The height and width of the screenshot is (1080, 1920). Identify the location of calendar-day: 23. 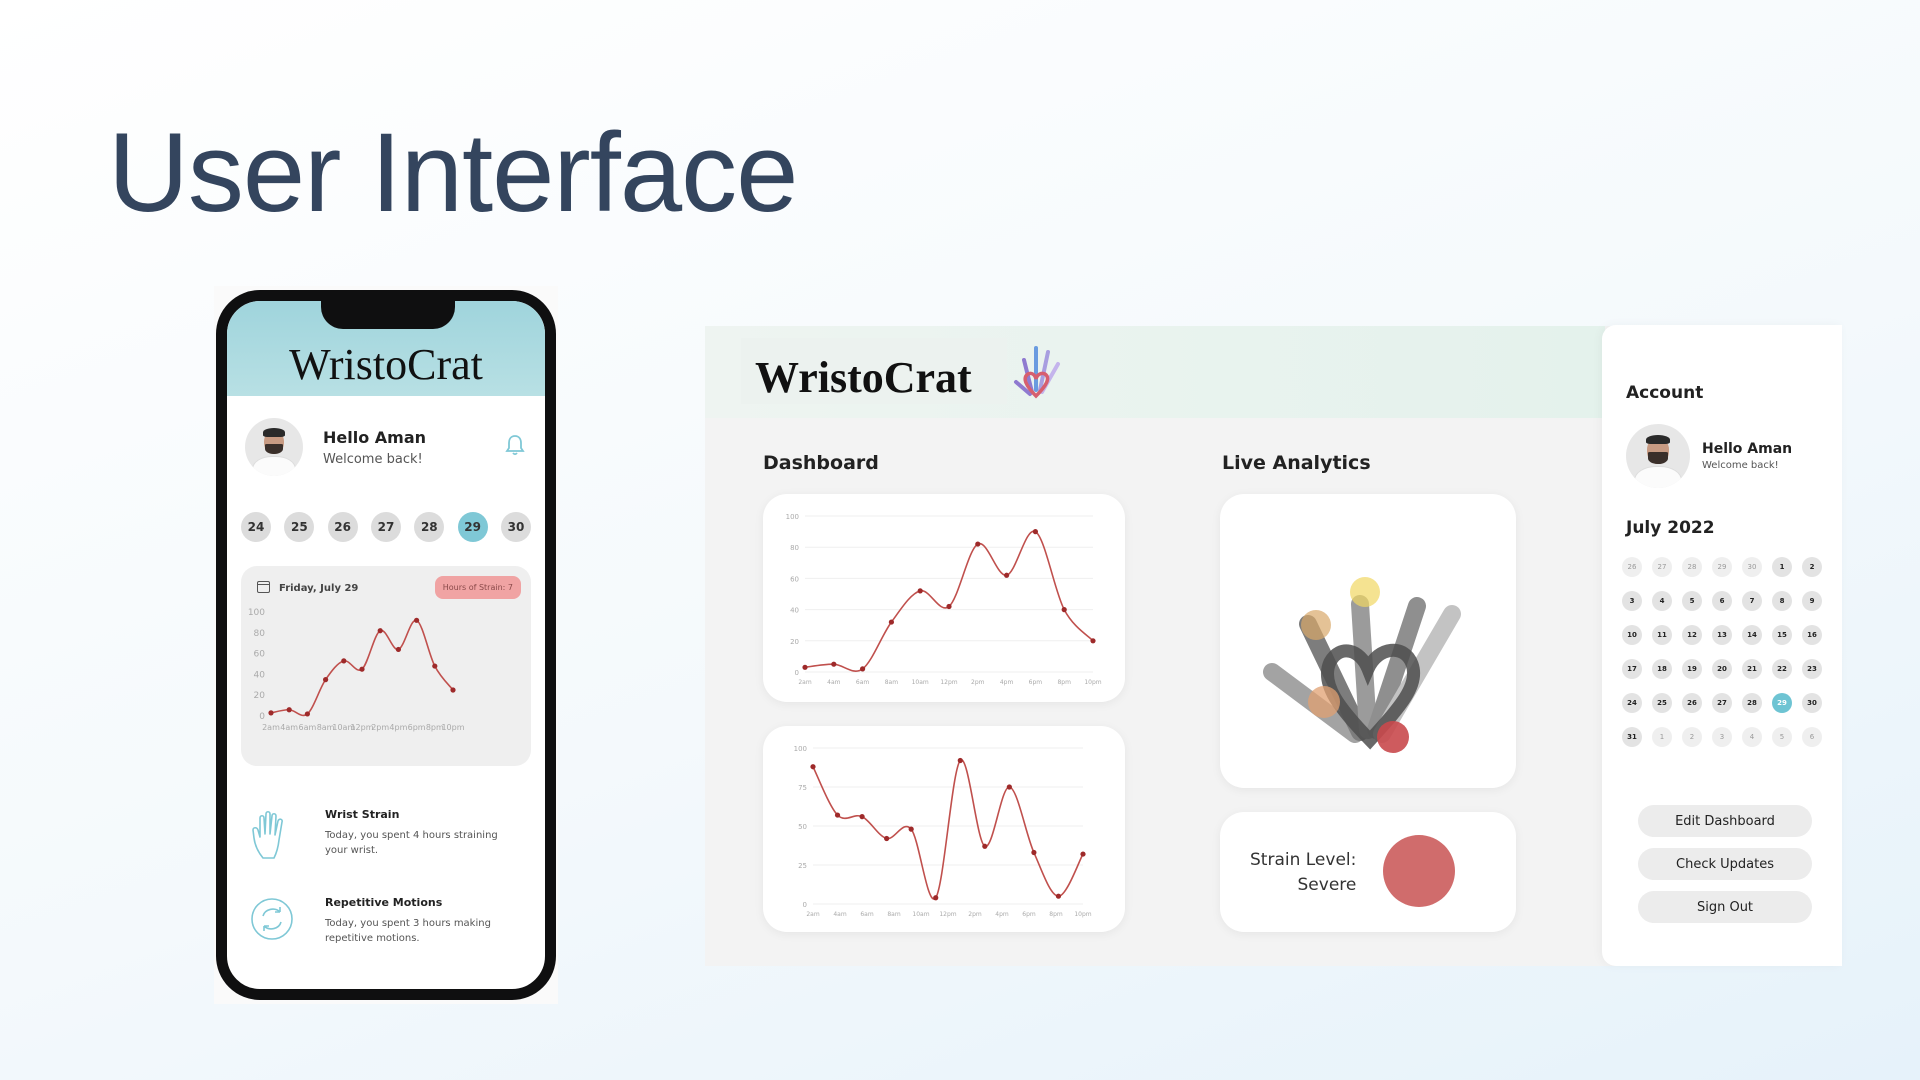
(1812, 669).